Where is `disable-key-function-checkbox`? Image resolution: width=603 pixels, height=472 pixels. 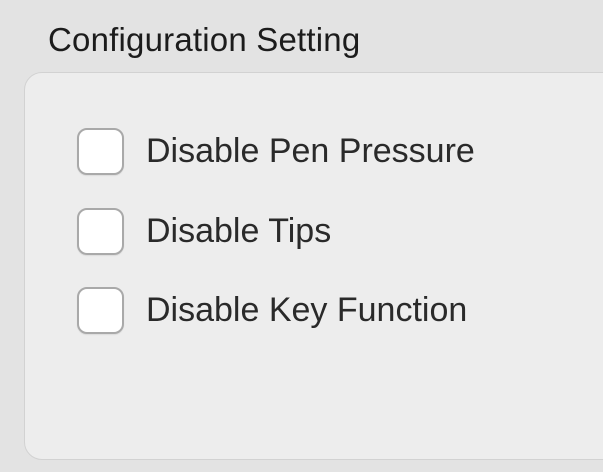 disable-key-function-checkbox is located at coordinates (100, 310).